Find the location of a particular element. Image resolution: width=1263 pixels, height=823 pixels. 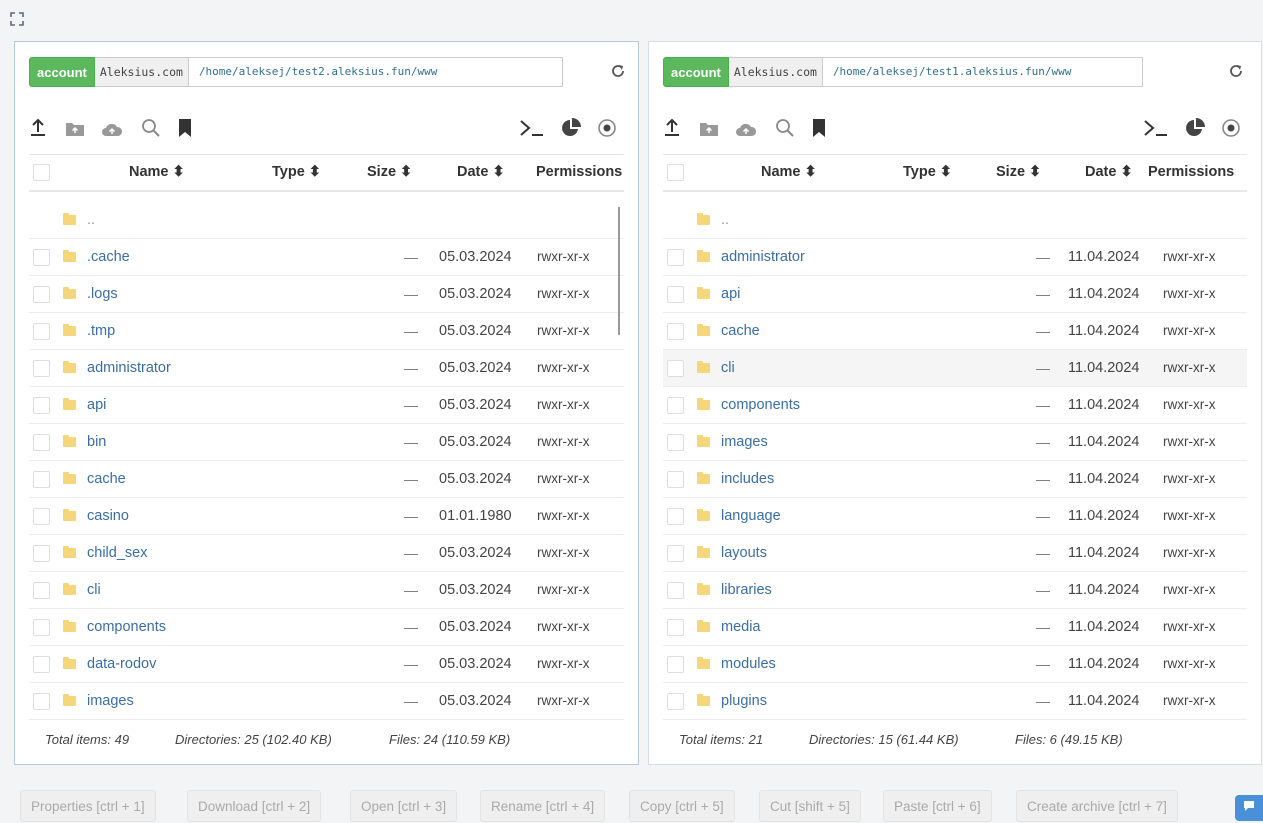

file-name: layouts is located at coordinates (744, 553).